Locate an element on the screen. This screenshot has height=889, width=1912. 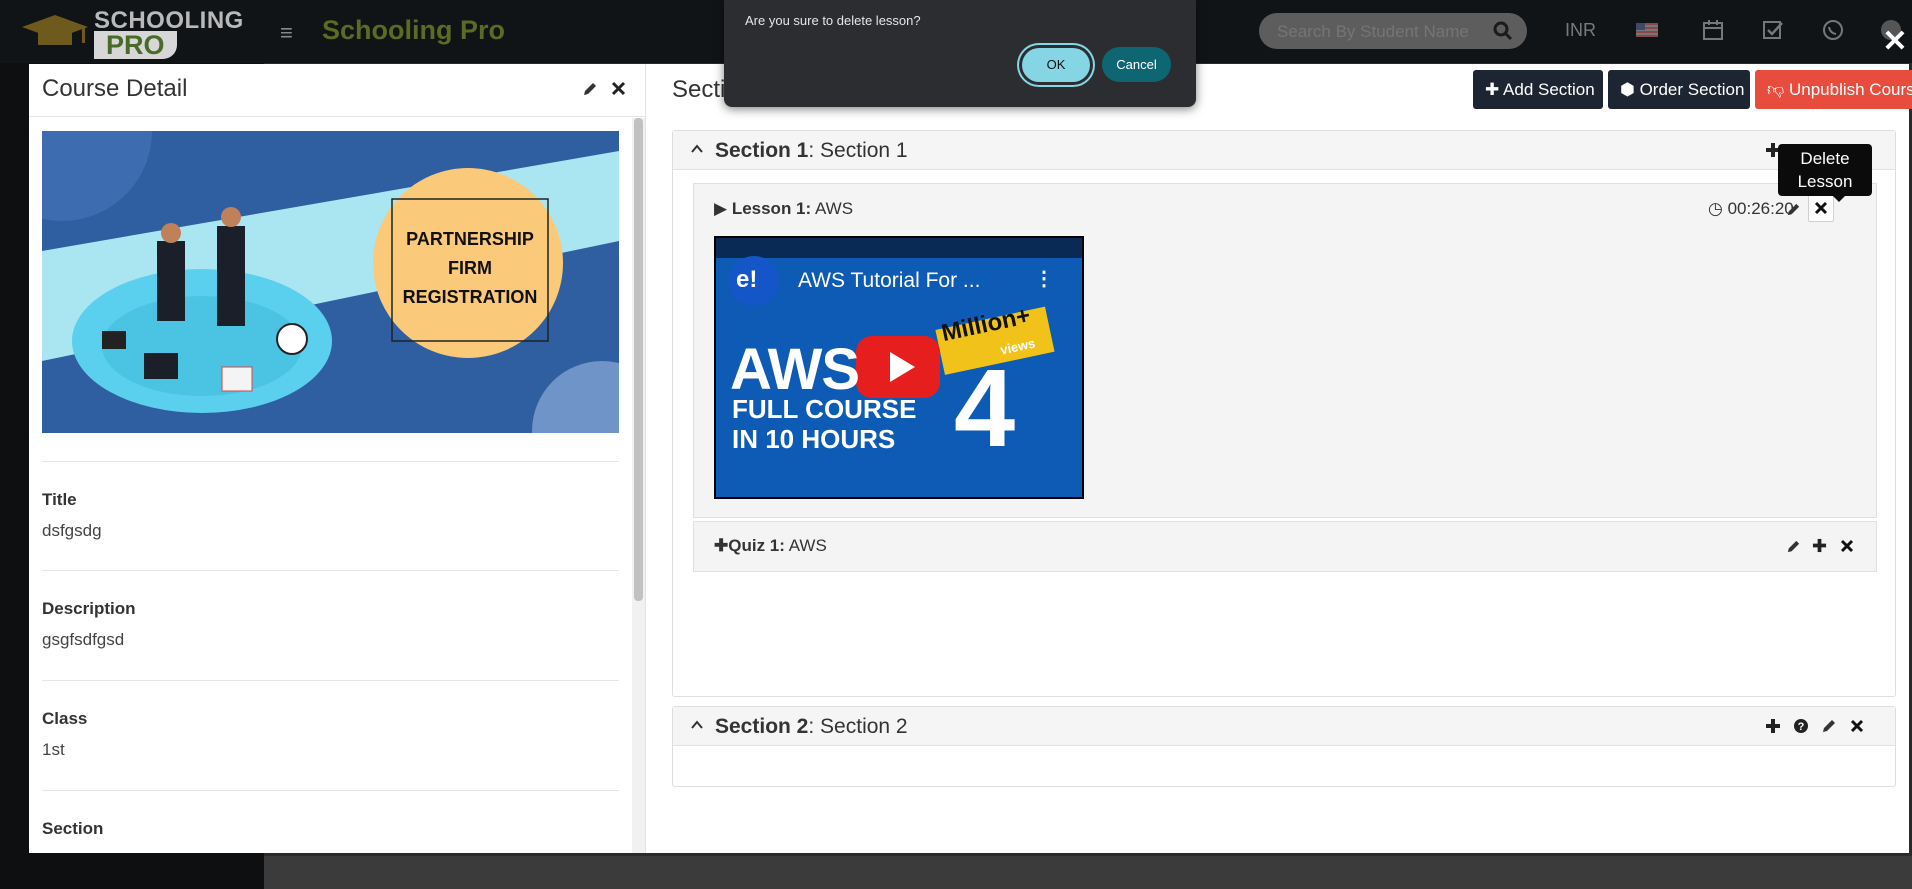
lesson-duration: ◷ 00:26:20 is located at coordinates (1751, 209).